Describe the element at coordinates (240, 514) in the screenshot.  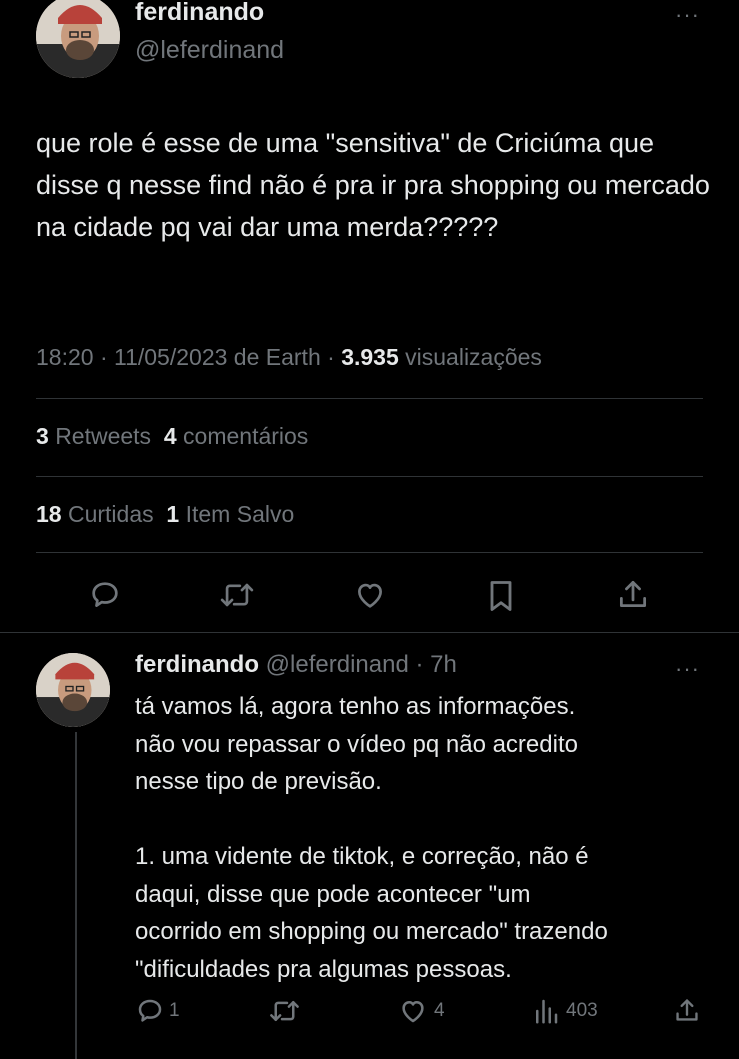
I see `saved-label: Item Salvo` at that location.